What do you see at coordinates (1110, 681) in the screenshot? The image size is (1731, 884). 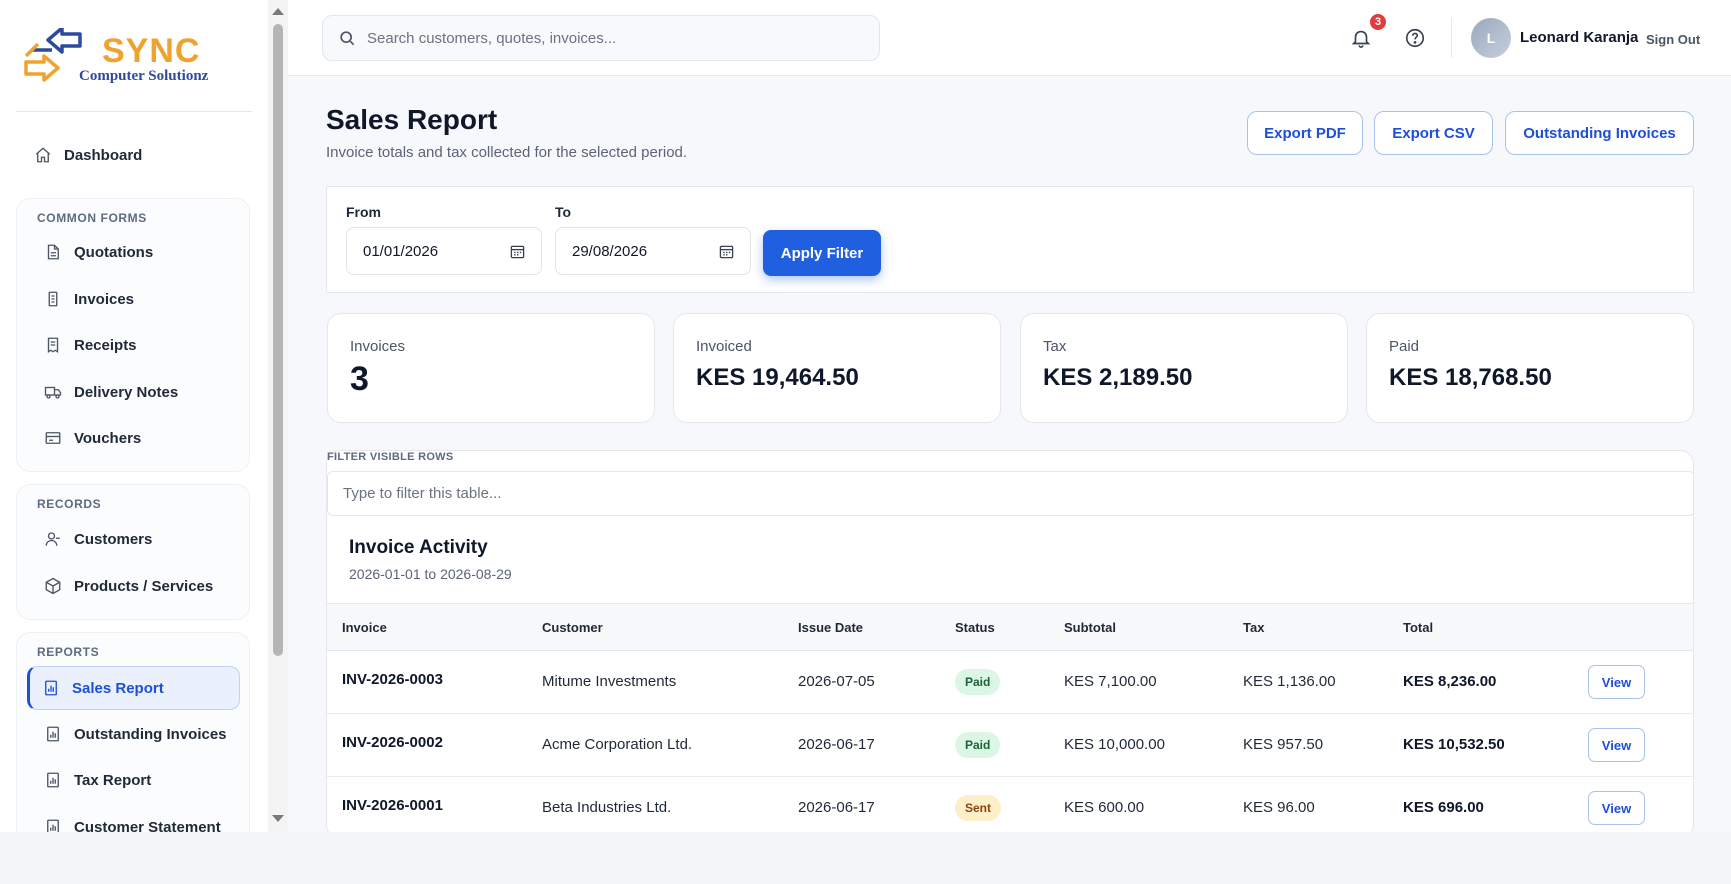 I see `subtotal: KES 7,100.00` at bounding box center [1110, 681].